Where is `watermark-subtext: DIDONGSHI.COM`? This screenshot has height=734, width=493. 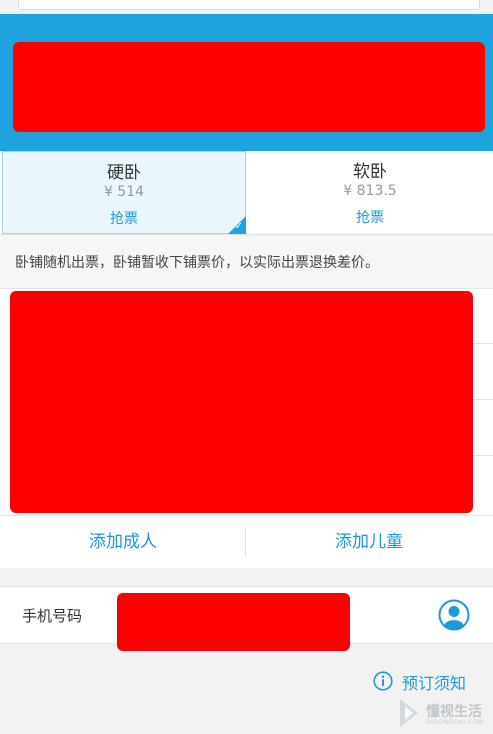 watermark-subtext: DIDONGSHI.COM is located at coordinates (455, 722).